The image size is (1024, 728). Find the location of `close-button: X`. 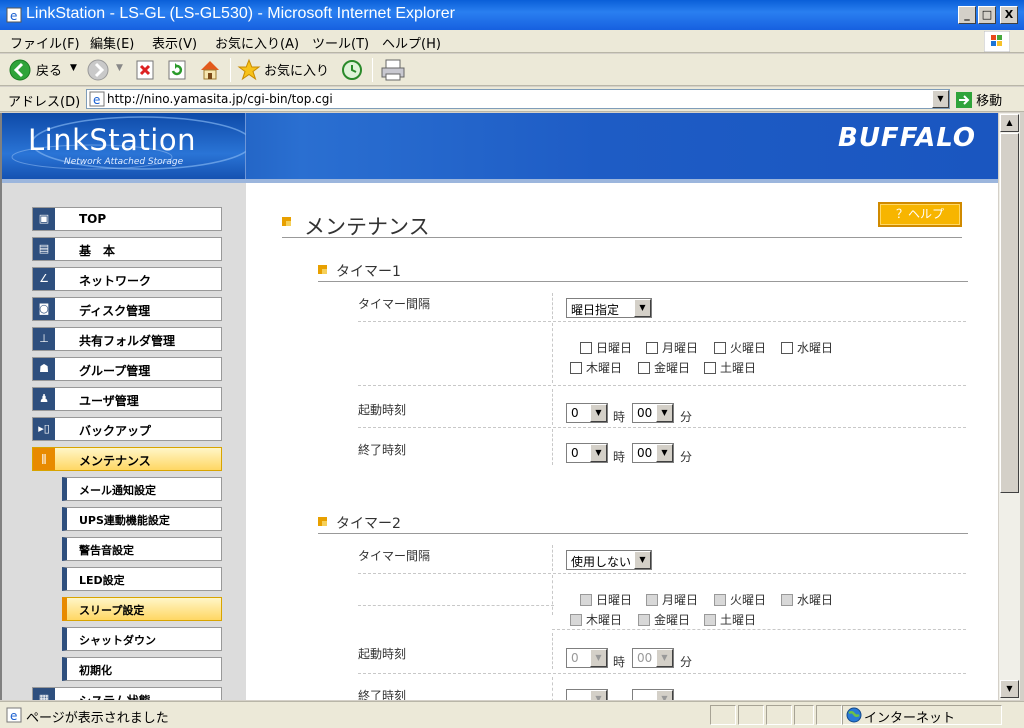

close-button: X is located at coordinates (1009, 15).